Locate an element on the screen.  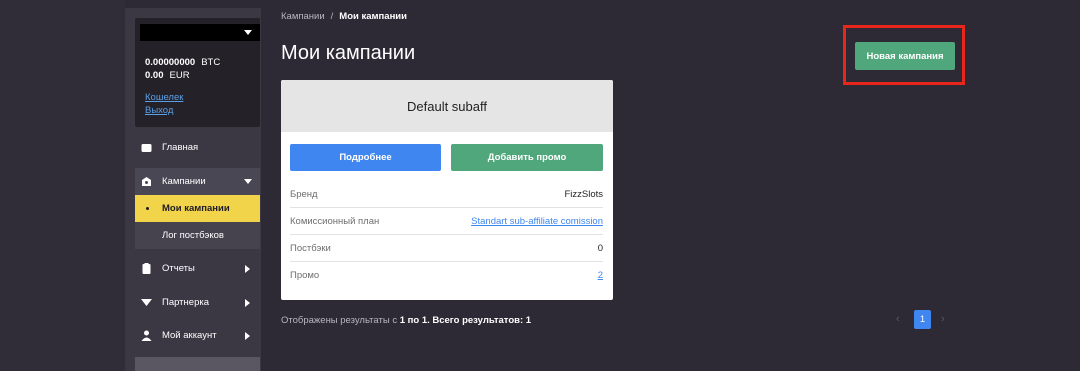
promo-count-link: 2 is located at coordinates (600, 275).